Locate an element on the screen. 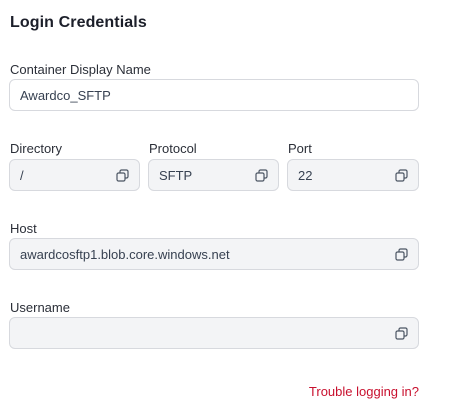 The height and width of the screenshot is (419, 456). directory-value: / is located at coordinates (22, 175).